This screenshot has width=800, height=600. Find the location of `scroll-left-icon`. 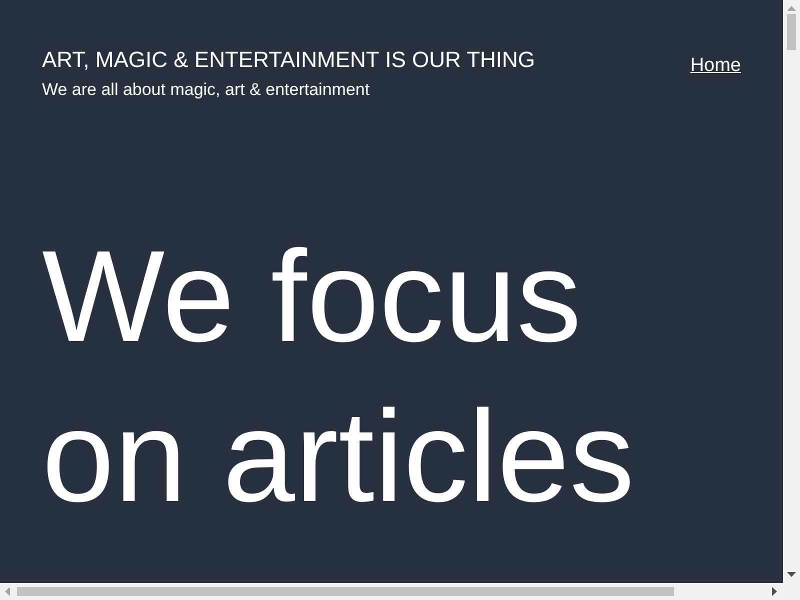

scroll-left-icon is located at coordinates (7, 591).